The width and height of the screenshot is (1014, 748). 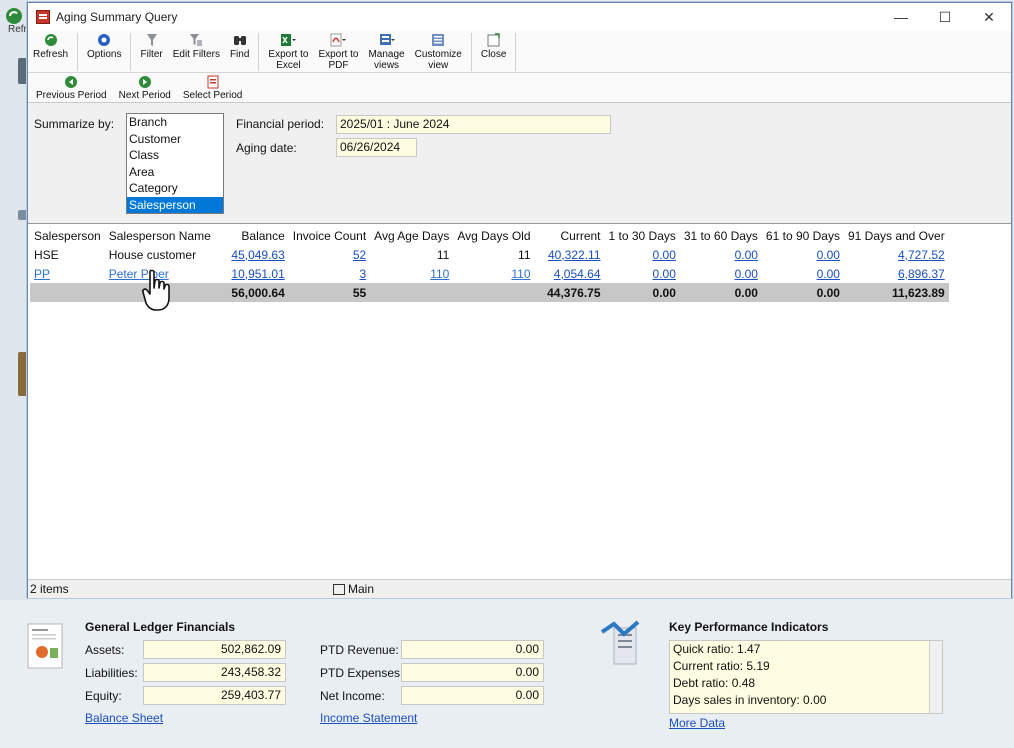 I want to click on column-header: Invoice Count, so click(x=329, y=235).